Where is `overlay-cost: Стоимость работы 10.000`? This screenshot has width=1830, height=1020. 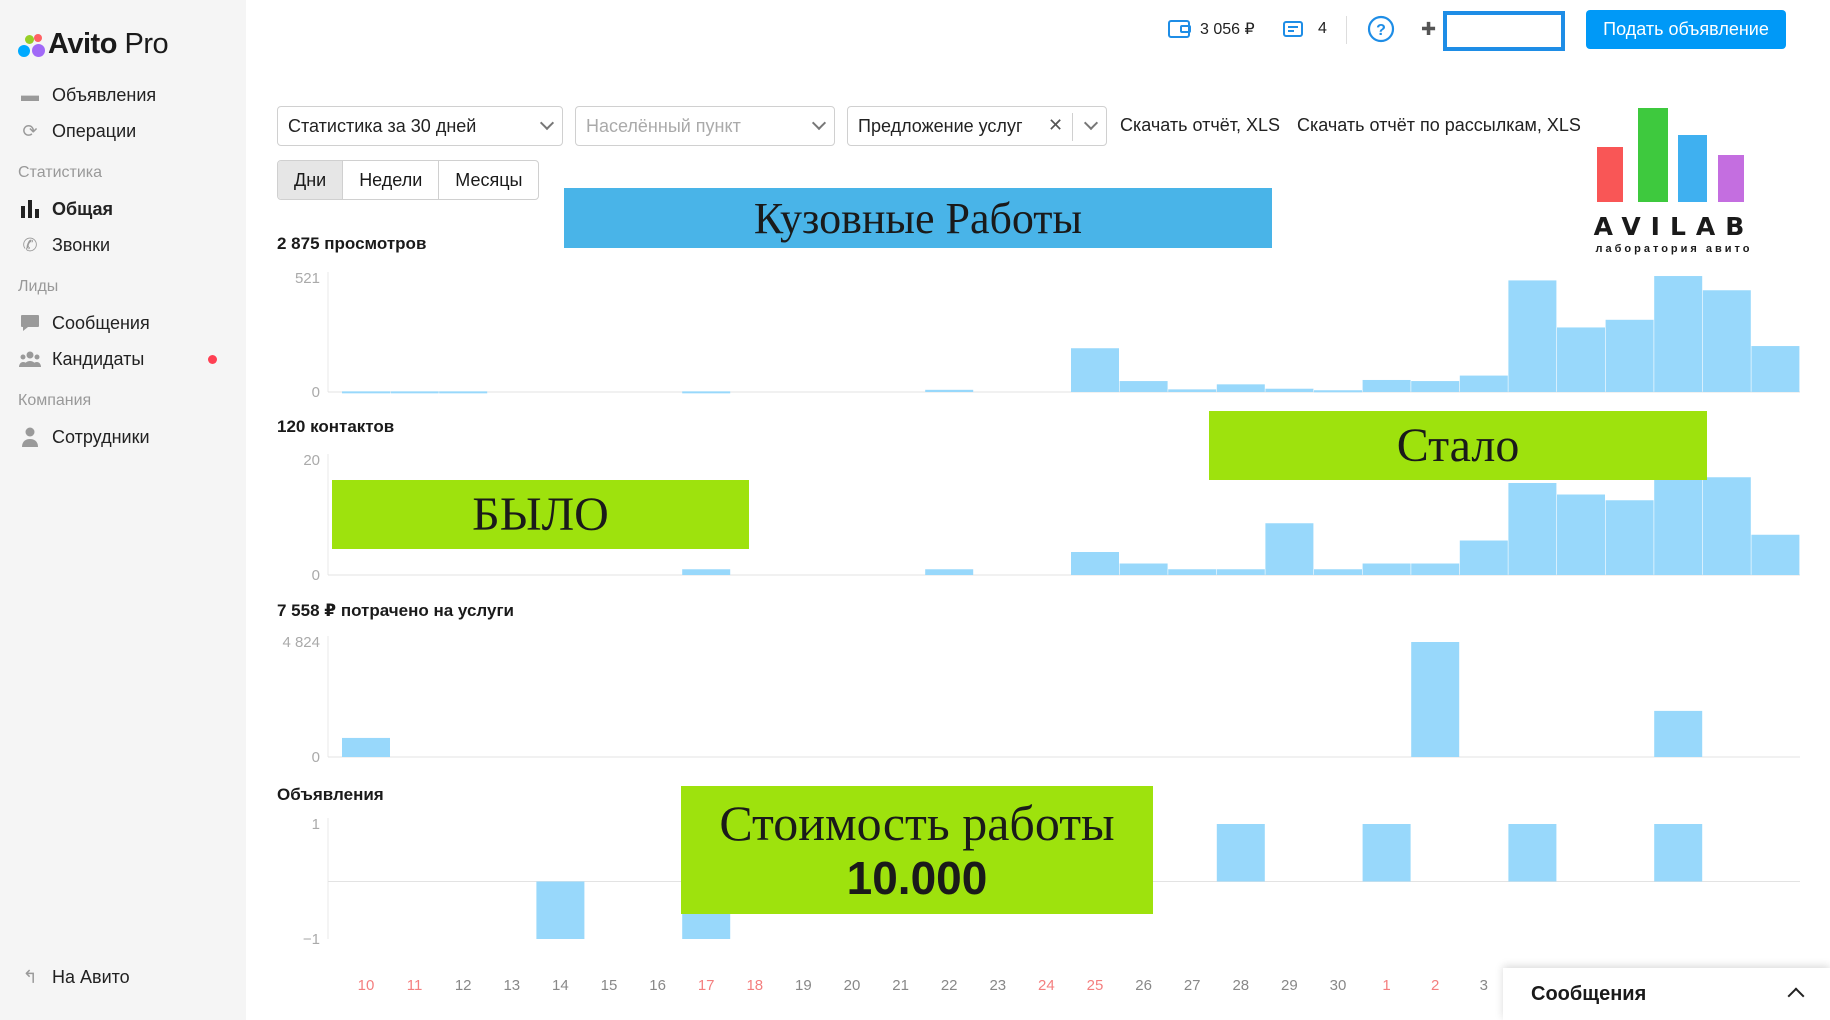
overlay-cost: Стоимость работы 10.000 is located at coordinates (917, 850).